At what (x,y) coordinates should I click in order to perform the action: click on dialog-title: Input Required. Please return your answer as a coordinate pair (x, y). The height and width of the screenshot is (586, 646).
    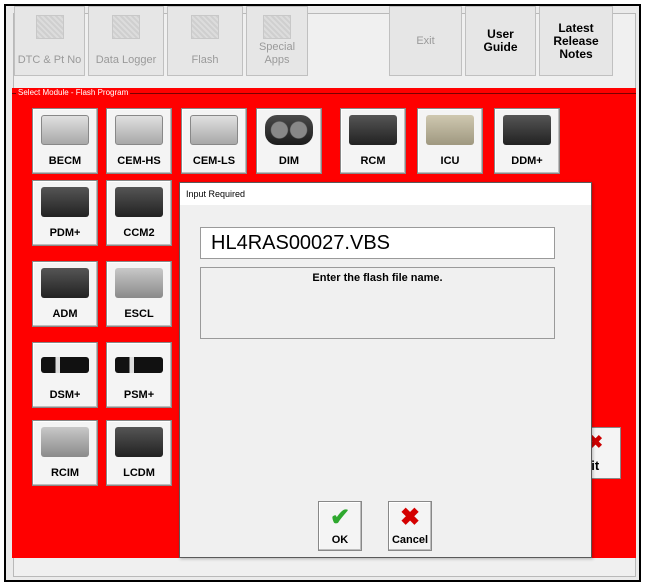
    Looking at the image, I should click on (385, 194).